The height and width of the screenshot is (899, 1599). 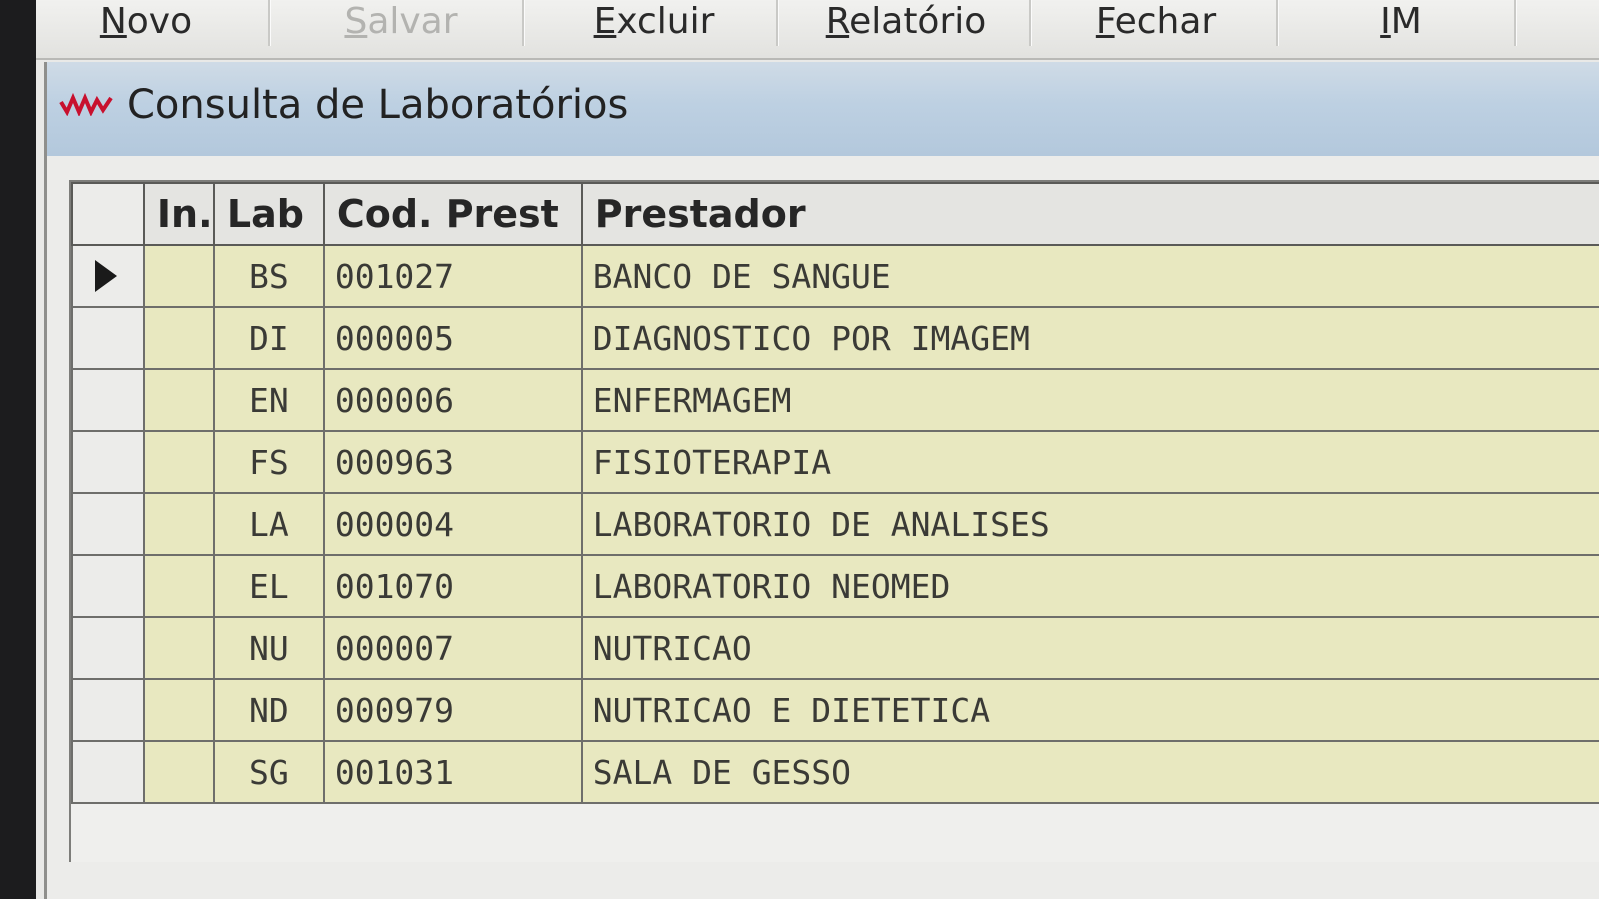 I want to click on table-row: ND 000979 NUTRICAO E DIETETICA, so click(x=835, y=710).